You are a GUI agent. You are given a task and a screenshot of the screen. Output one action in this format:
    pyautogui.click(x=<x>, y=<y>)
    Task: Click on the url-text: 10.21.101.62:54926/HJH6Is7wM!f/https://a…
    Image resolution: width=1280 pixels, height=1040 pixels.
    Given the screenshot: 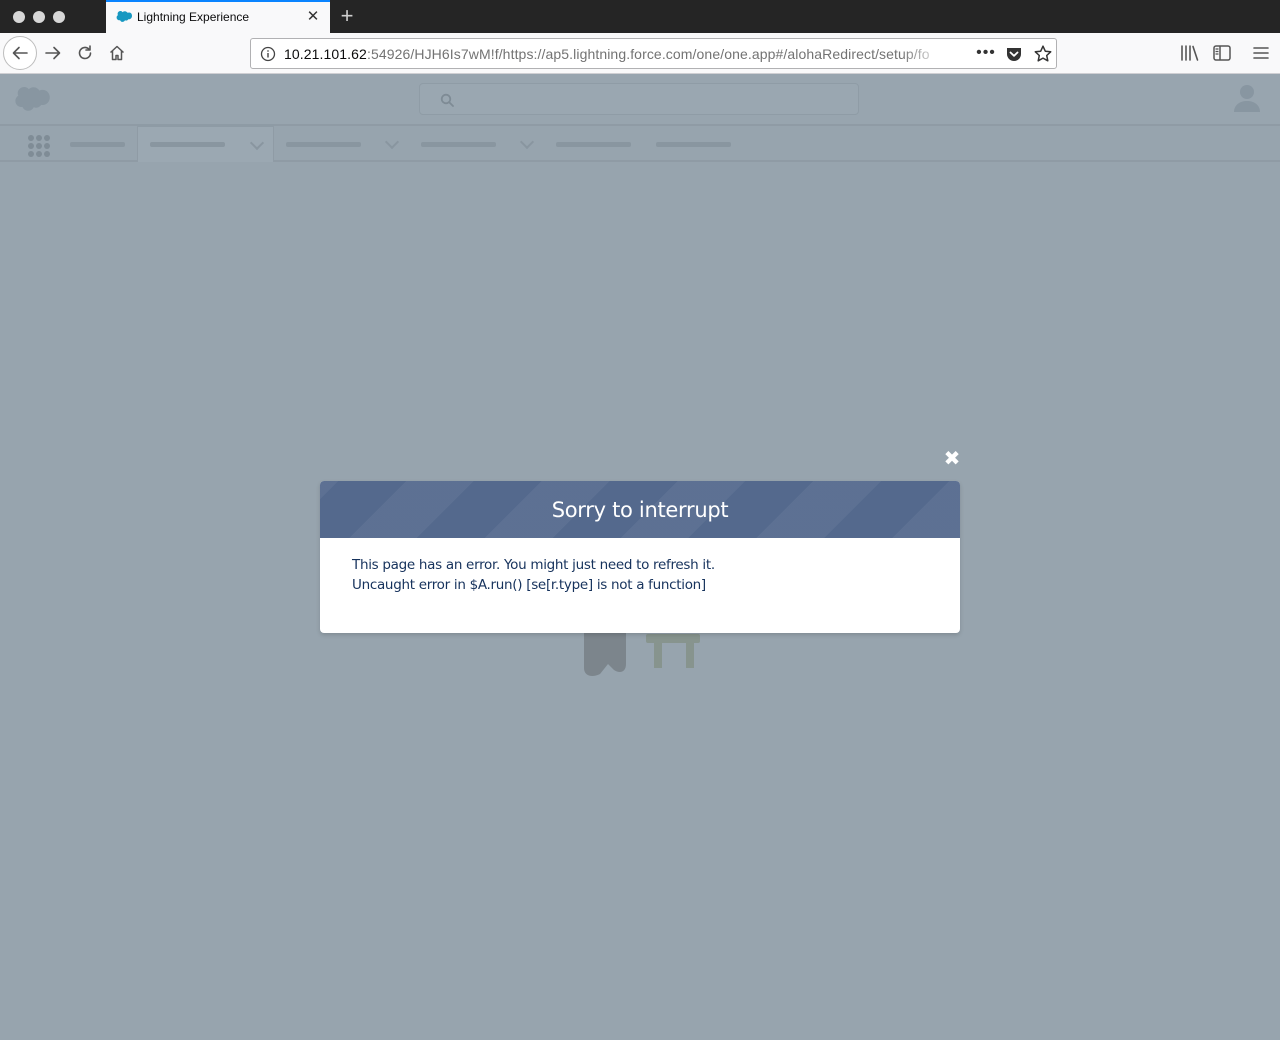 What is the action you would take?
    pyautogui.click(x=614, y=54)
    